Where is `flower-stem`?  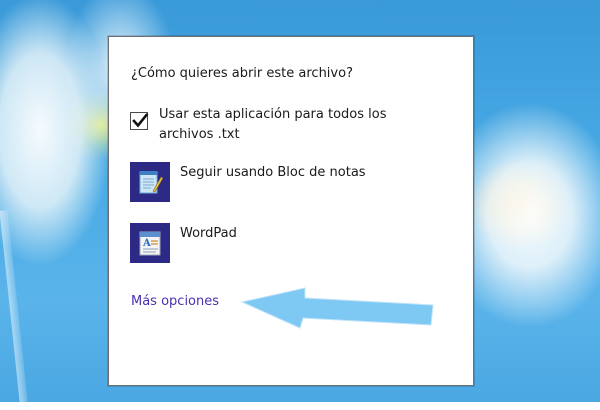
flower-stem is located at coordinates (14, 310).